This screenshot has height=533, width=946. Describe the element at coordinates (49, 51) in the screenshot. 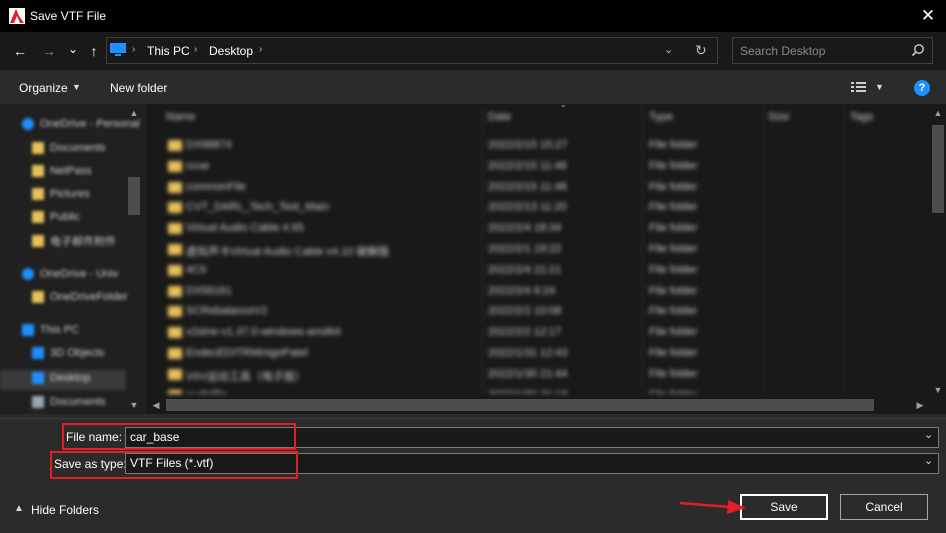

I see `forward-button: →` at that location.